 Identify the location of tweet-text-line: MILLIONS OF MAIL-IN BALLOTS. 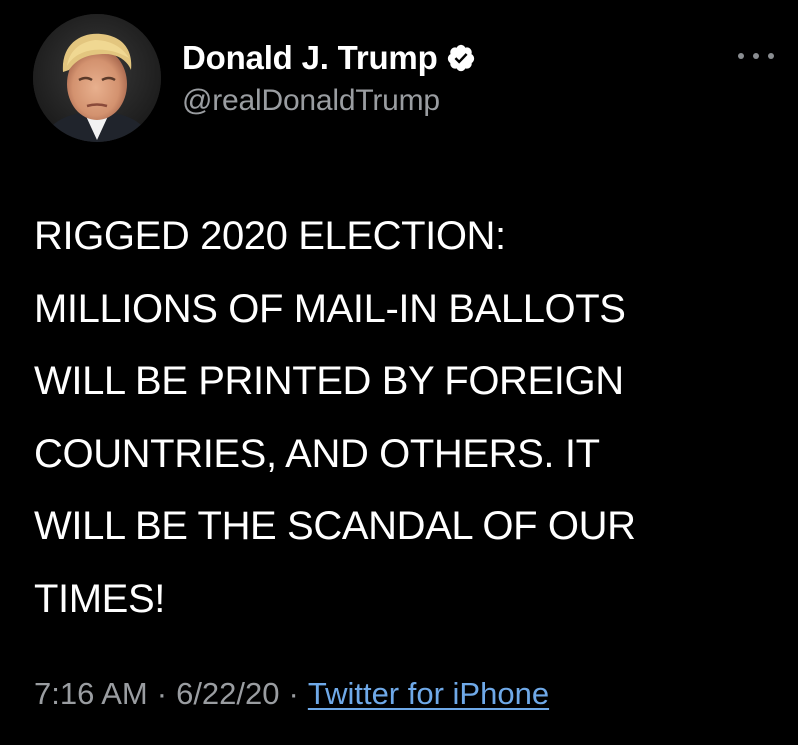
(330, 308).